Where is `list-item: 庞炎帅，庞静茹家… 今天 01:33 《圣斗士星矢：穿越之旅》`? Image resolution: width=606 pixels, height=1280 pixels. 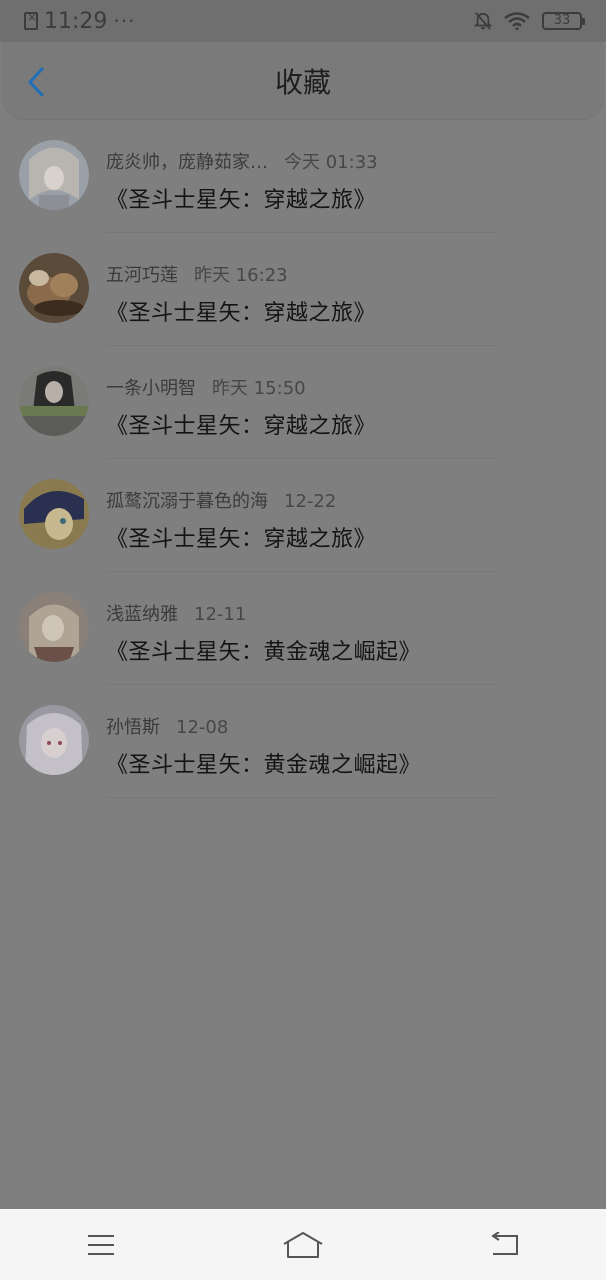
list-item: 庞炎帅，庞静茹家… 今天 01:33 《圣斗士星矢：穿越之旅》 is located at coordinates (303, 176).